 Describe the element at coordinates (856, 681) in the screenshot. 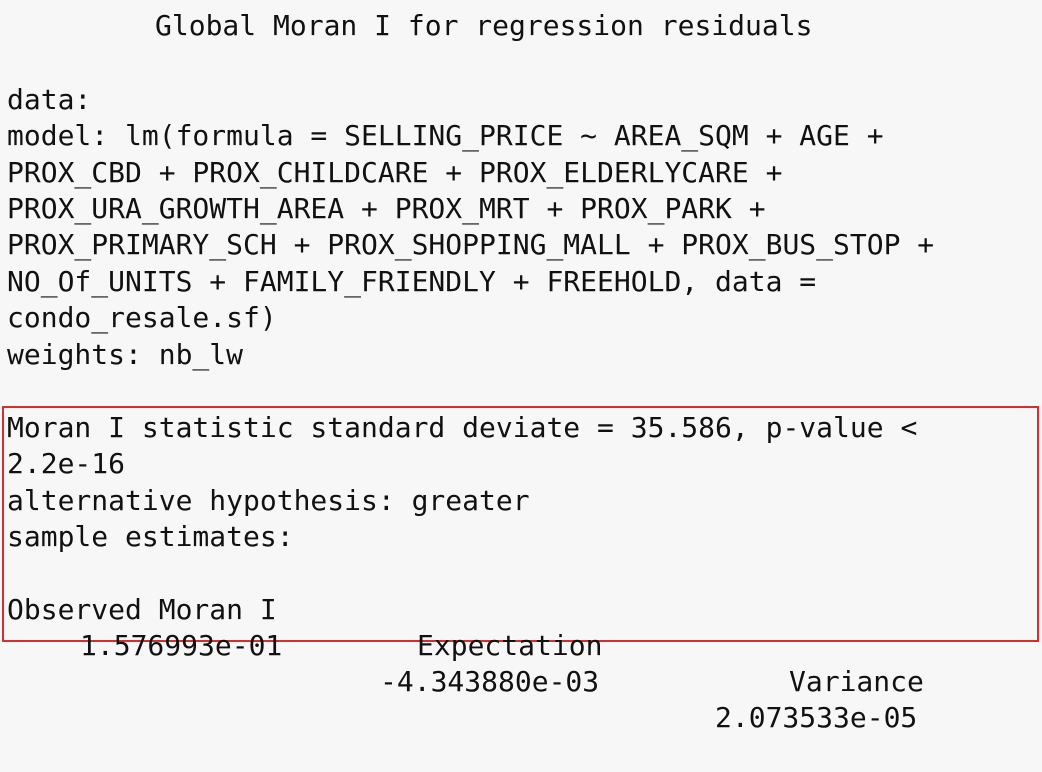

I see `header-variance: Variance` at that location.